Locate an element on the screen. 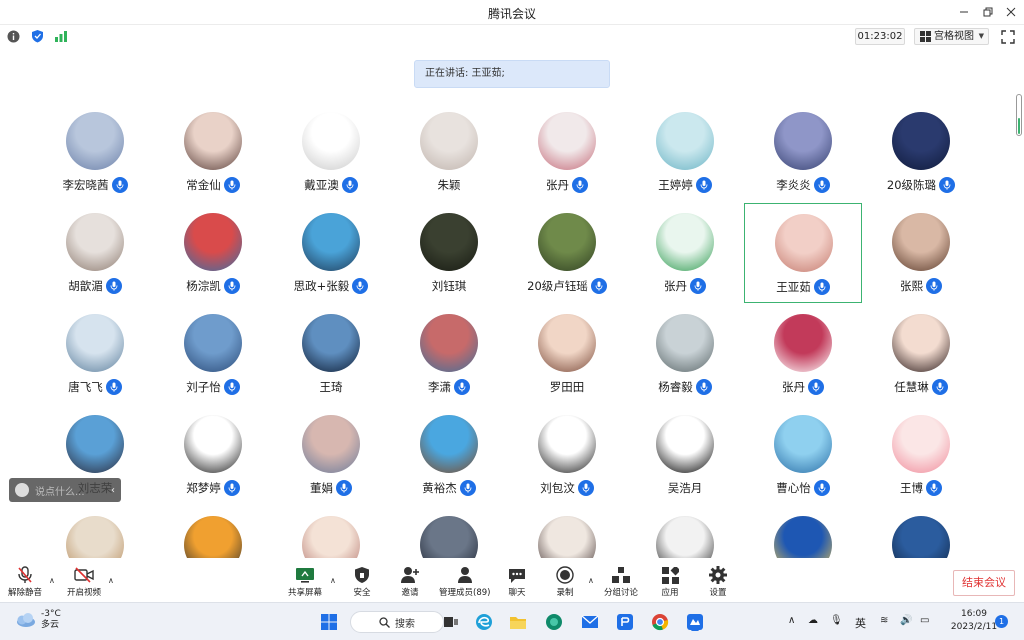 The image size is (1024, 640). security-button: 安全 is located at coordinates (362, 583).